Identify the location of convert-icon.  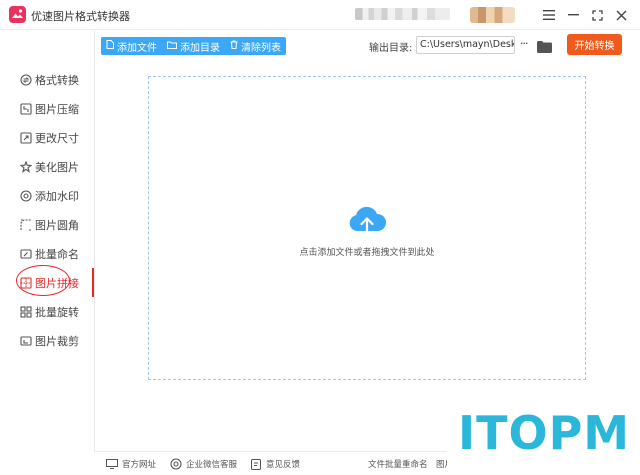
(26, 79).